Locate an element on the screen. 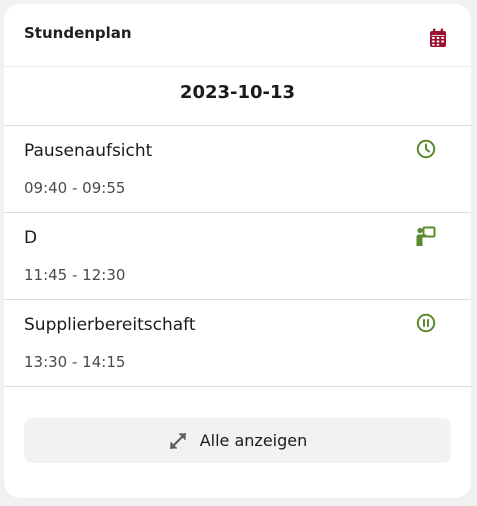 The image size is (477, 506). show-all-button: Alle anzeigen is located at coordinates (237, 440).